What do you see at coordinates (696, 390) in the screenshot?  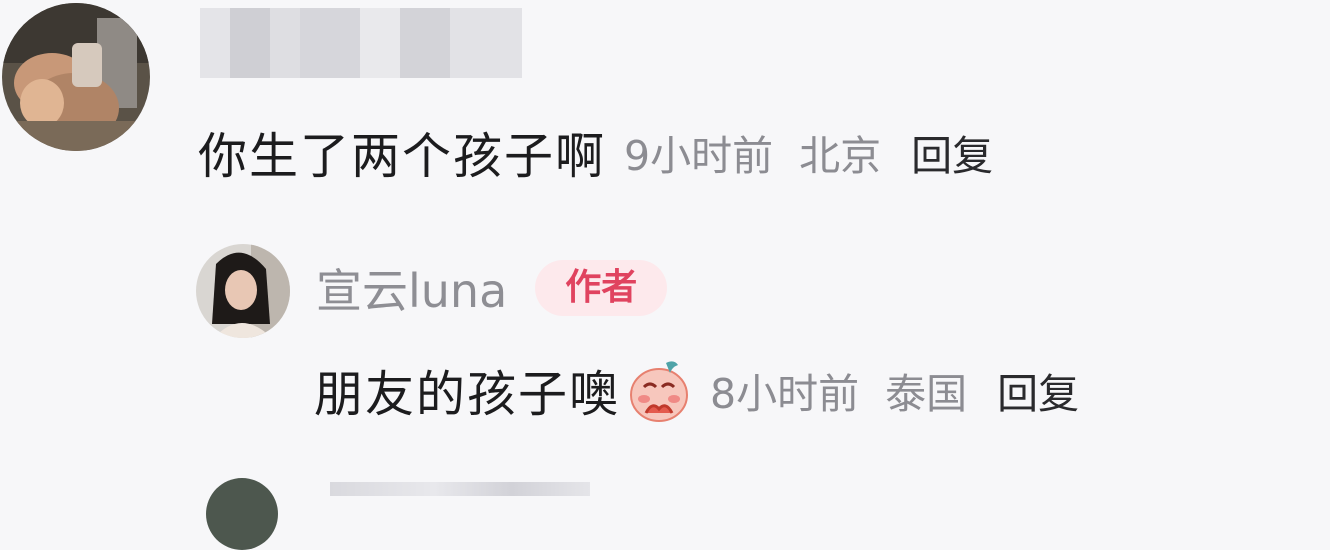 I see `reply-body: 朋友的孩子噢 8小时前 泰国 回复` at bounding box center [696, 390].